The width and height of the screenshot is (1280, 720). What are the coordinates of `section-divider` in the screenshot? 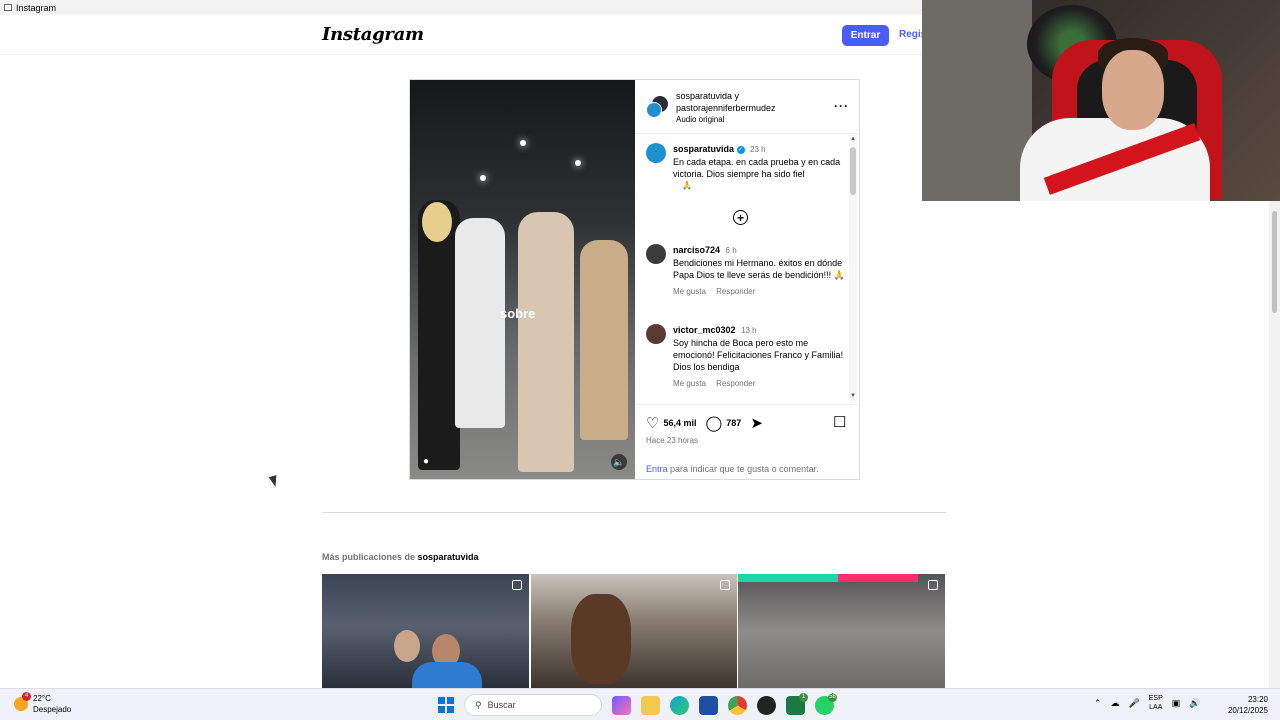 It's located at (634, 512).